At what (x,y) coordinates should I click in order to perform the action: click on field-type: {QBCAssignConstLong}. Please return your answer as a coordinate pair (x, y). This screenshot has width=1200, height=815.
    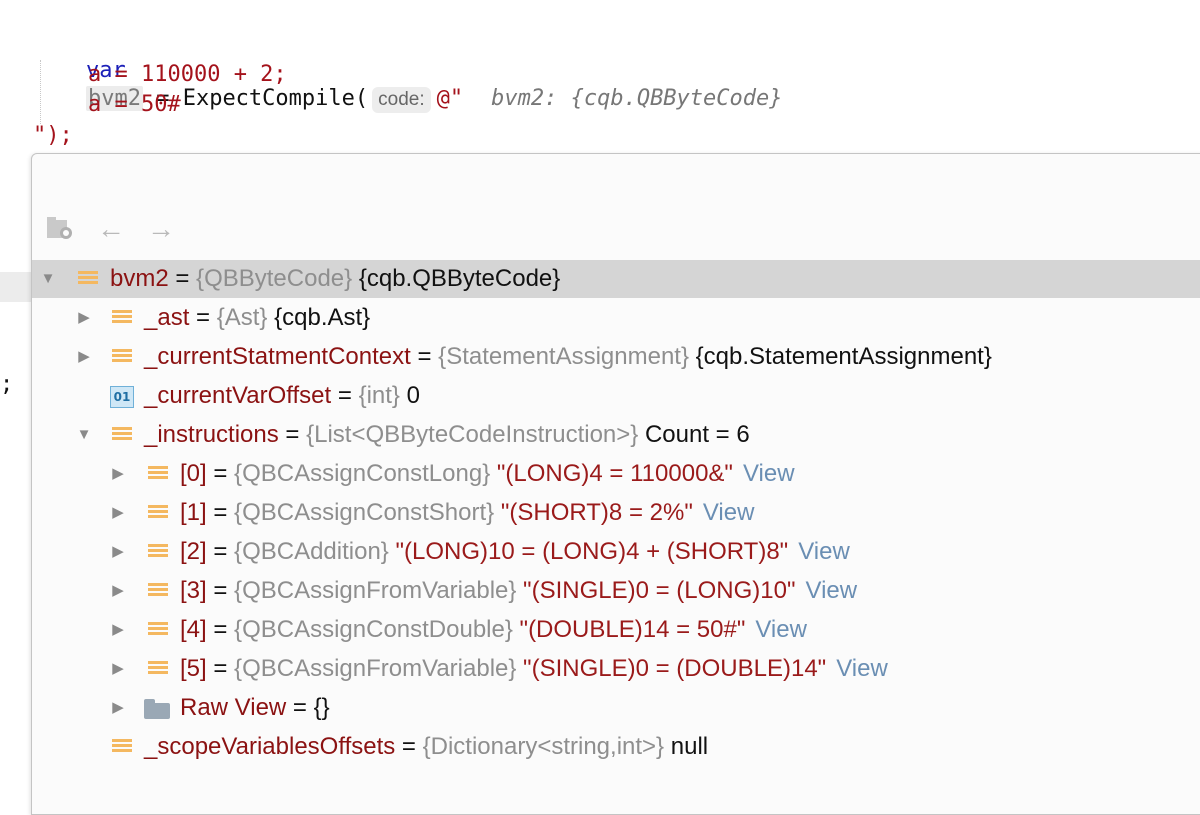
    Looking at the image, I should click on (362, 473).